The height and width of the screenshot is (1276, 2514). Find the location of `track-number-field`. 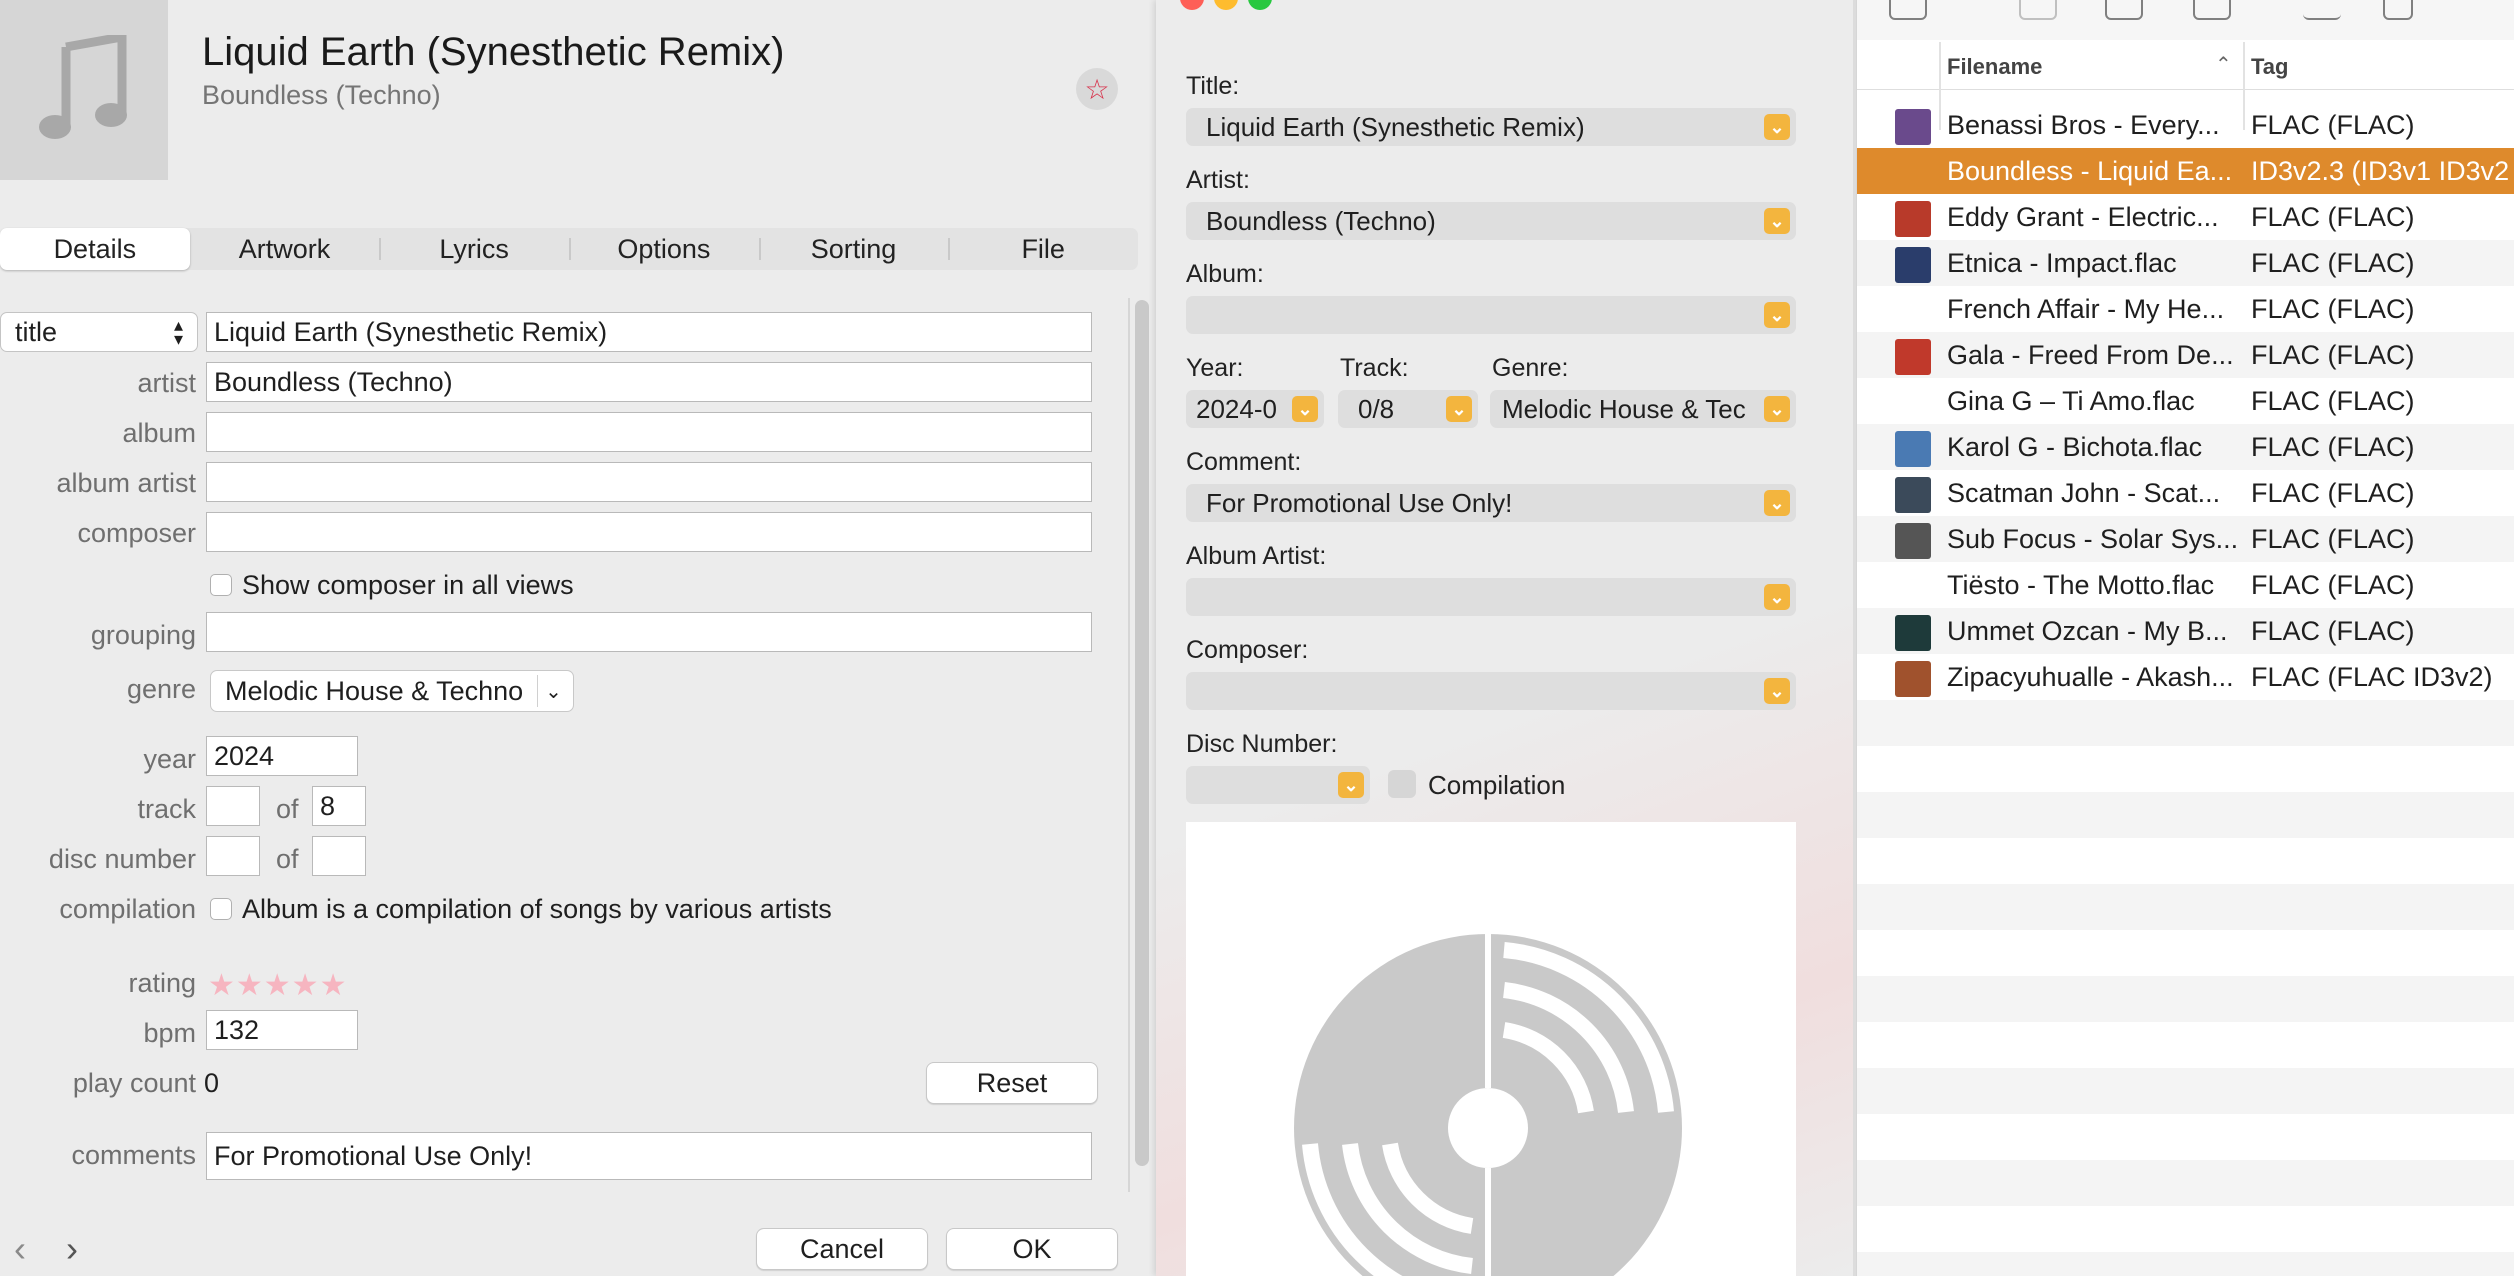

track-number-field is located at coordinates (233, 806).